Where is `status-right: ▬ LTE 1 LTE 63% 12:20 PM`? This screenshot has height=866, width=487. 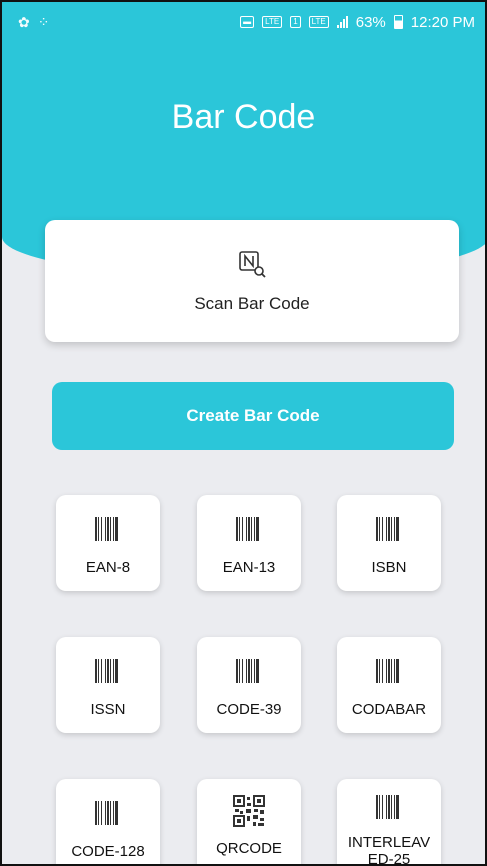
status-right: ▬ LTE 1 LTE 63% 12:20 PM is located at coordinates (357, 22).